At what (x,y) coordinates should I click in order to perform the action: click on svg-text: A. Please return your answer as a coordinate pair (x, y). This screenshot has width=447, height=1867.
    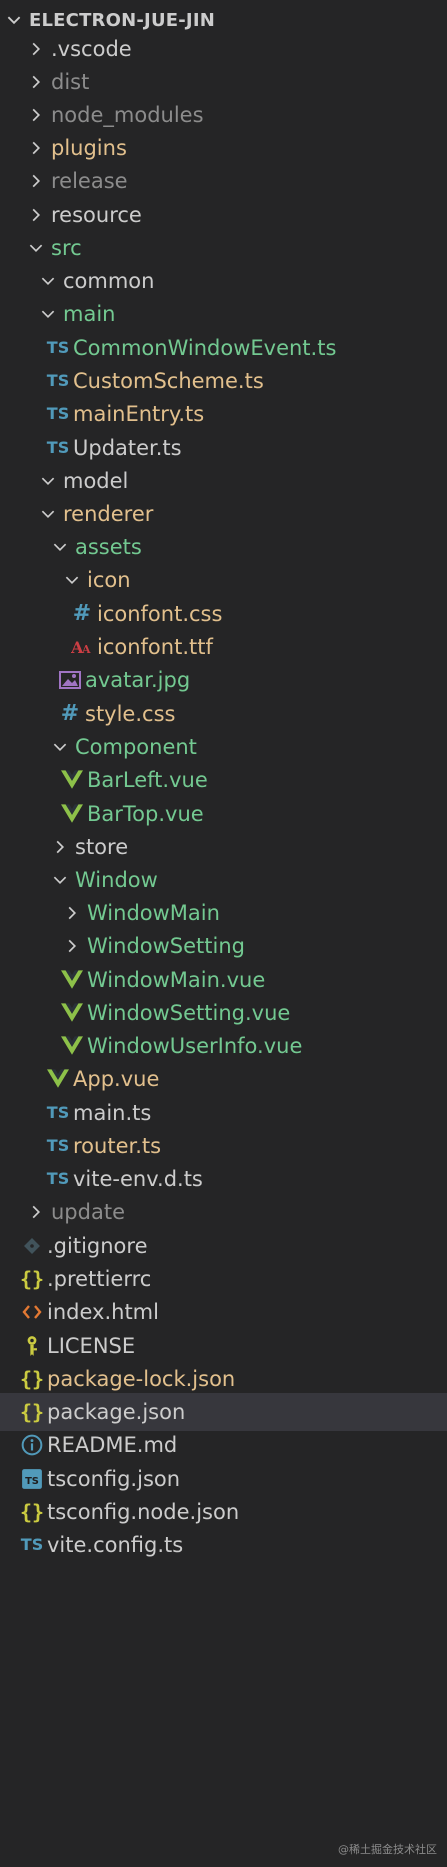
    Looking at the image, I should click on (86, 649).